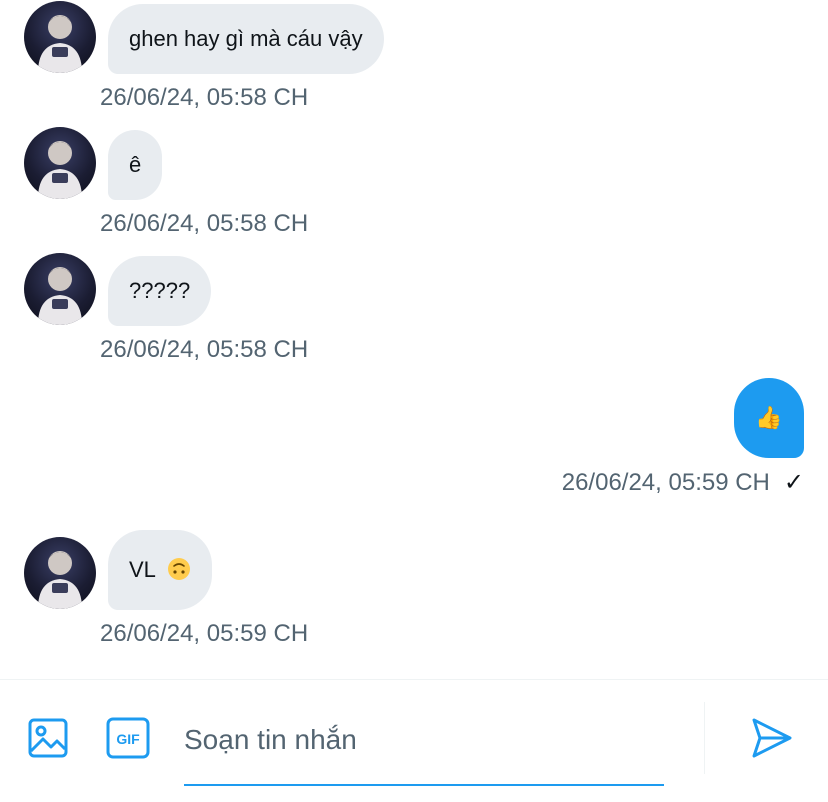  I want to click on message-bubble-outgoing: 👍, so click(769, 418).